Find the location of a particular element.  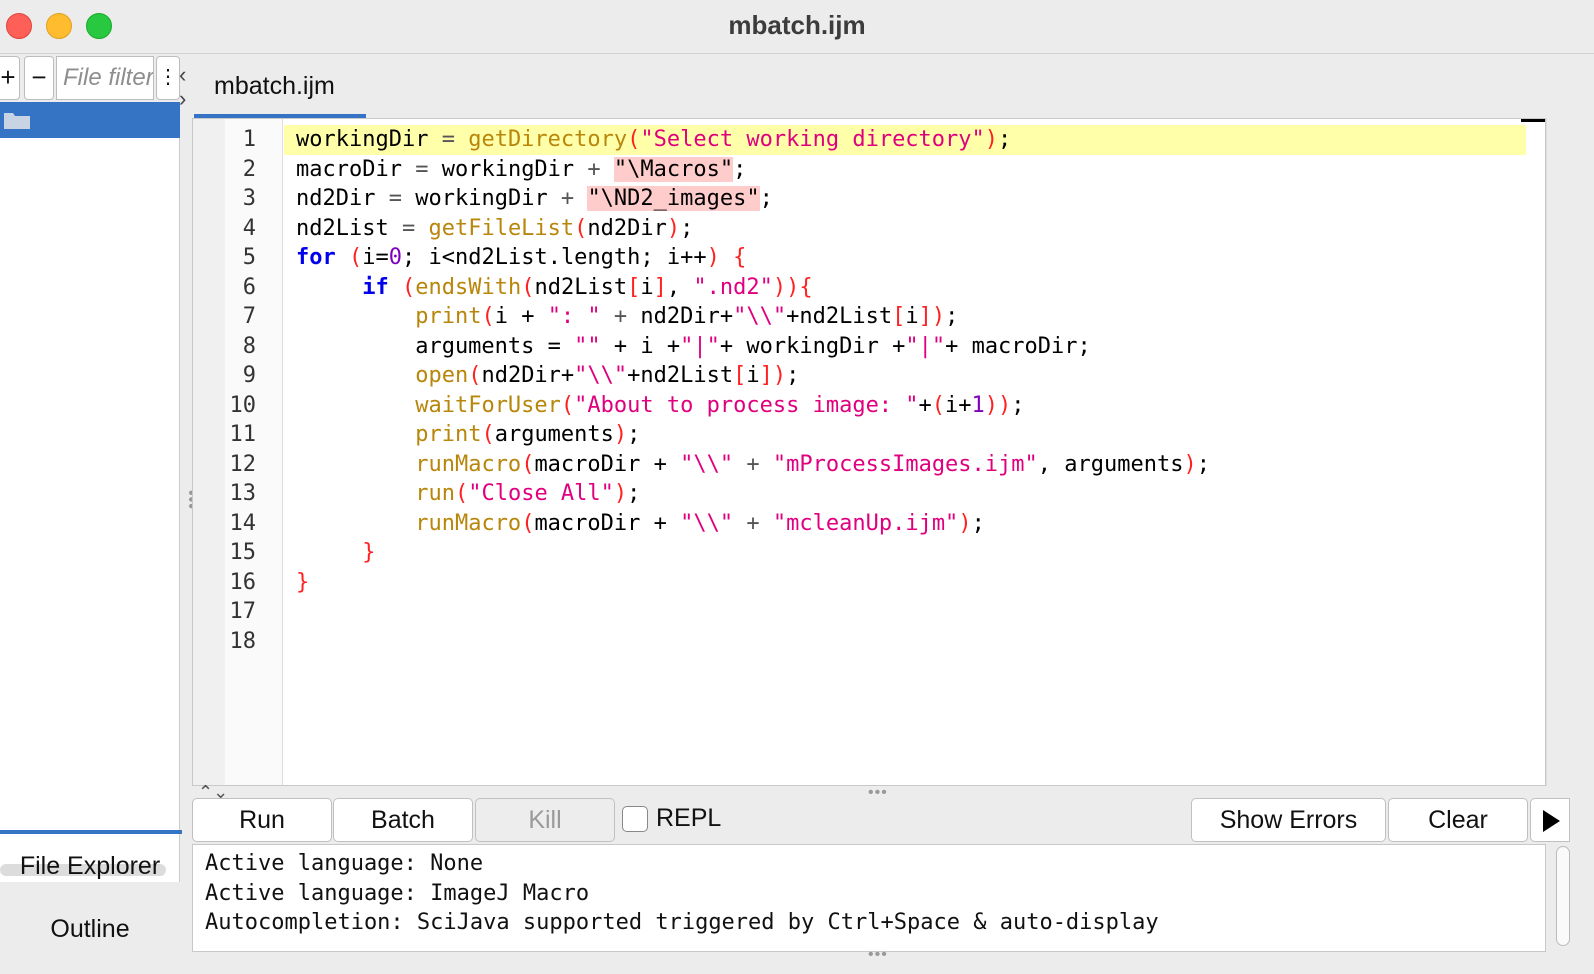

line-number: 12 is located at coordinates (243, 464).